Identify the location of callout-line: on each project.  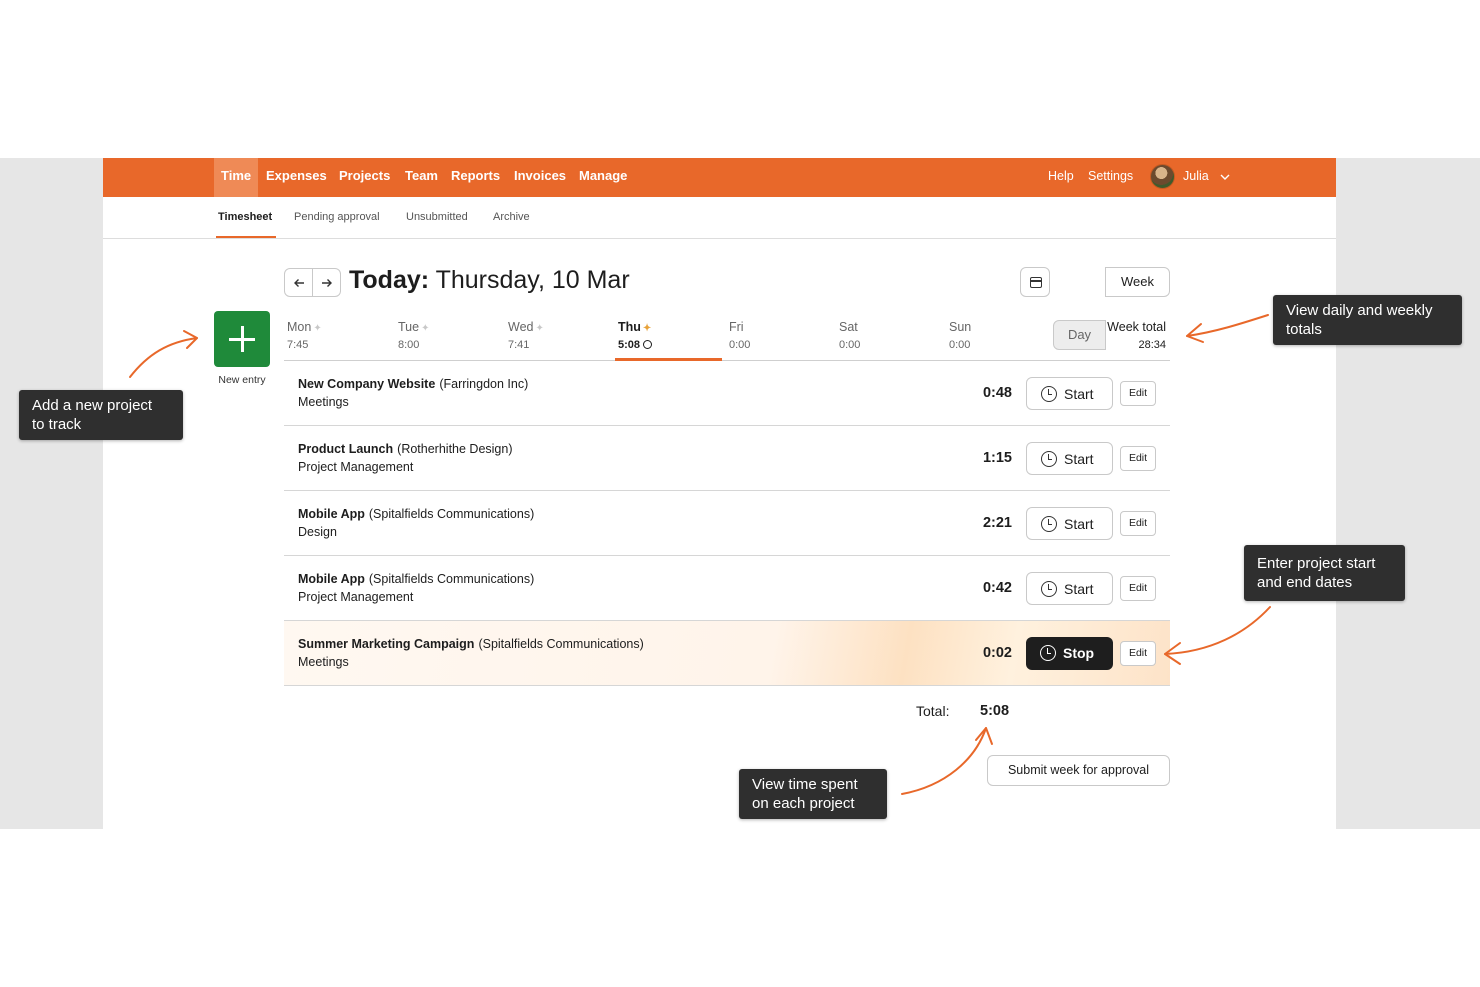
(803, 803).